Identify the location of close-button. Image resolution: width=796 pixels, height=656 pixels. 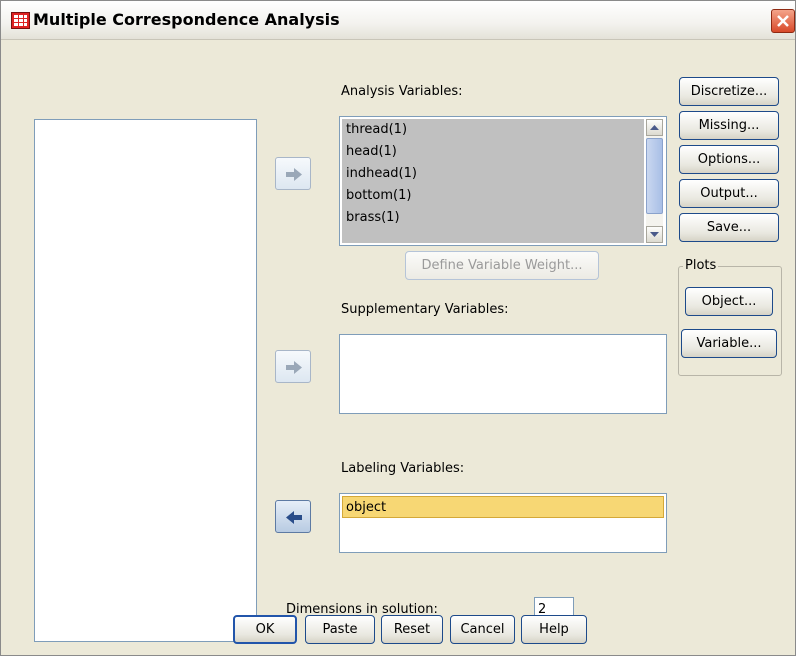
(783, 21).